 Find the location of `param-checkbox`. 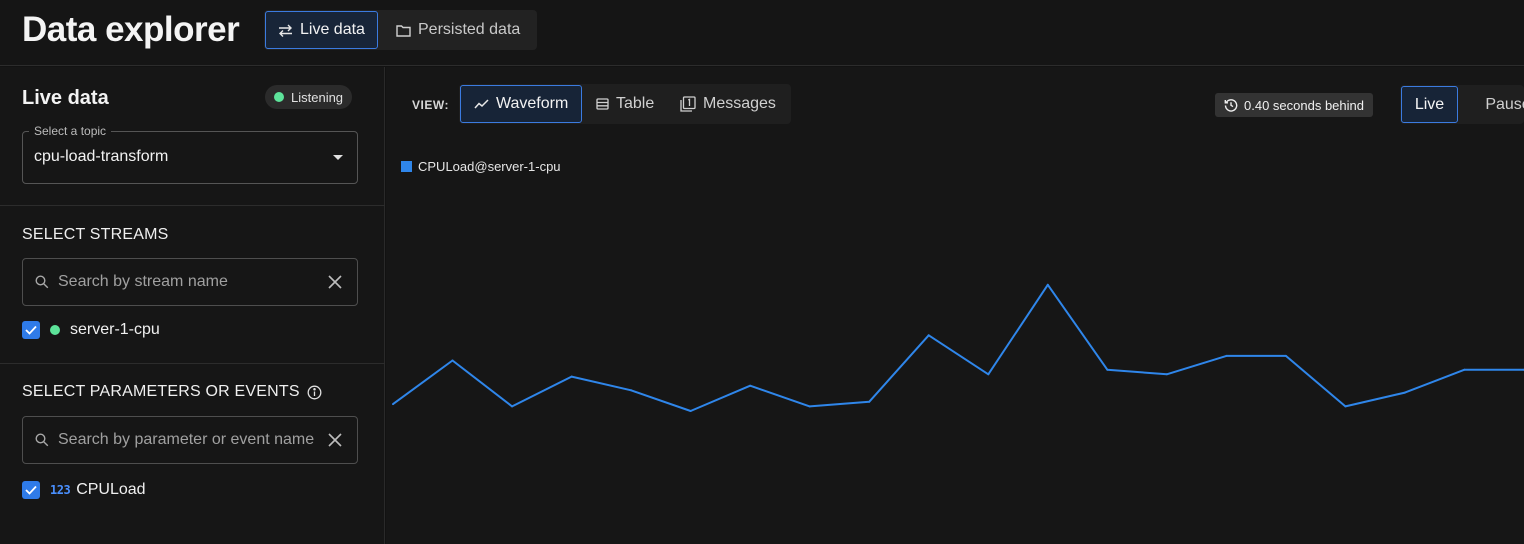

param-checkbox is located at coordinates (31, 490).